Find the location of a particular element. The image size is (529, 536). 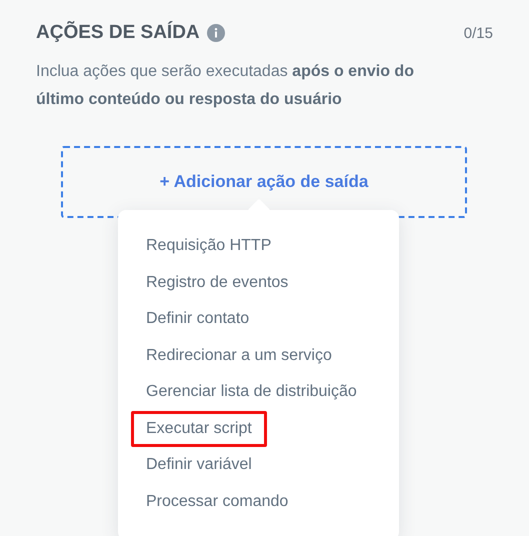

menu-item: Definir contato is located at coordinates (197, 319).